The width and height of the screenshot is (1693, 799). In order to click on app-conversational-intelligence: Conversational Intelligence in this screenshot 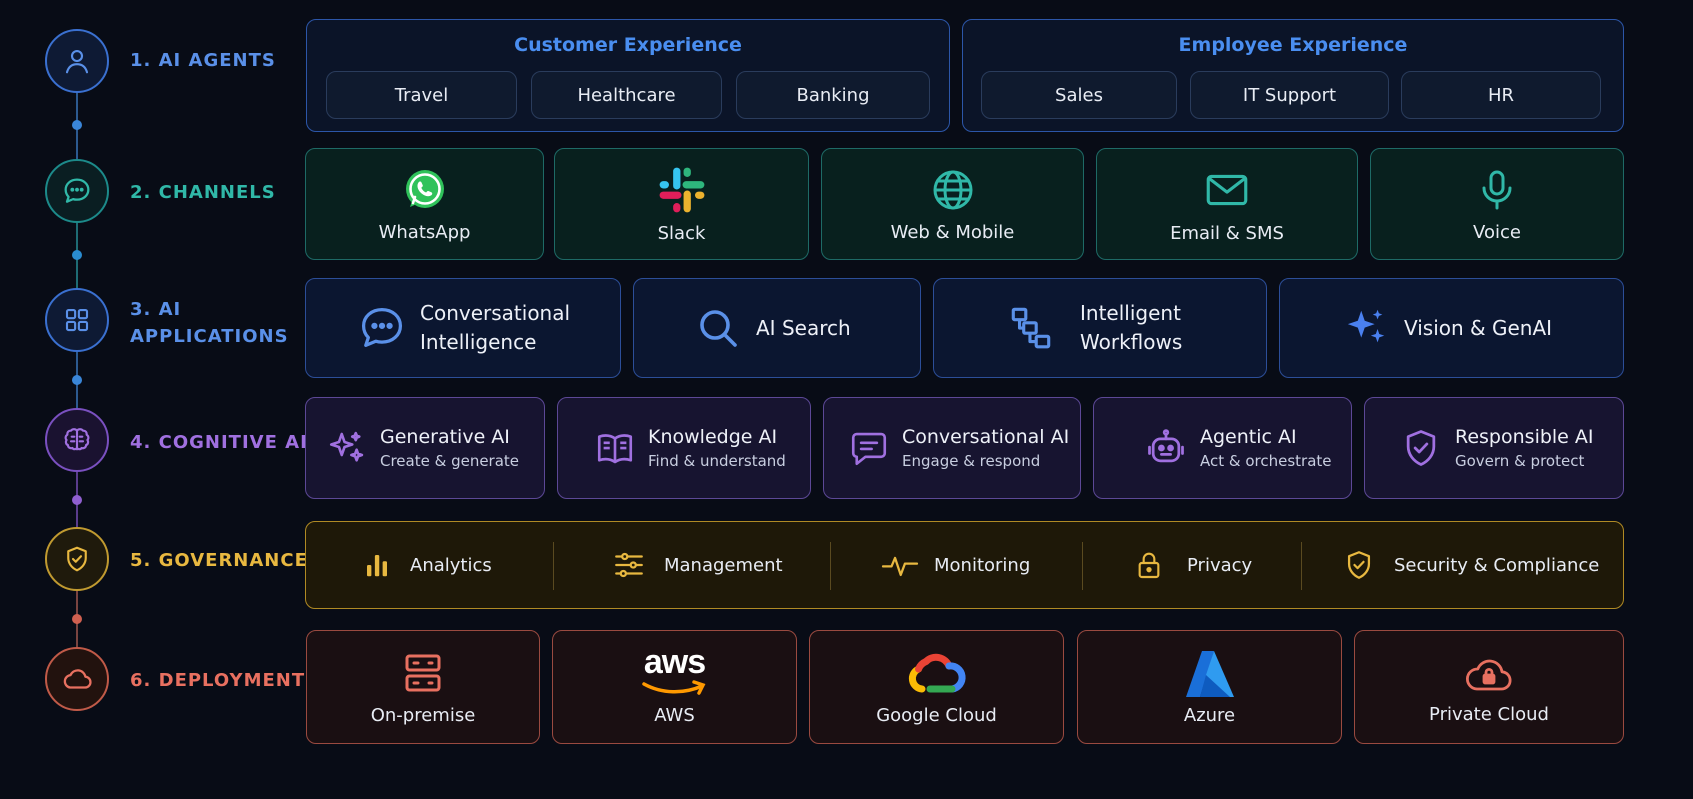, I will do `click(463, 328)`.